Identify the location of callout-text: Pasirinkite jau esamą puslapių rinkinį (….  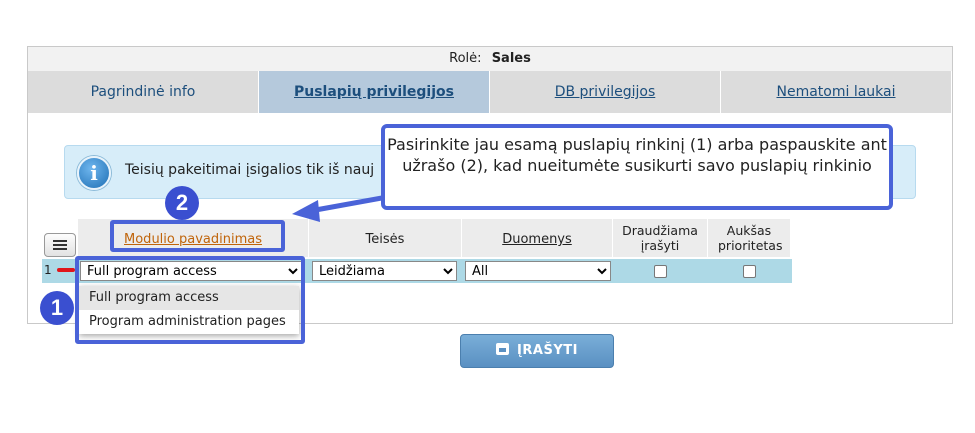
(637, 155).